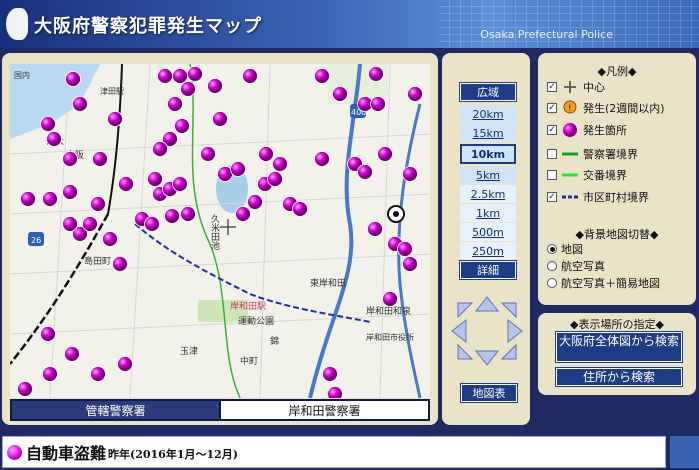  Describe the element at coordinates (552, 175) in the screenshot. I see `legend-koban-boundary-checkbox` at that location.